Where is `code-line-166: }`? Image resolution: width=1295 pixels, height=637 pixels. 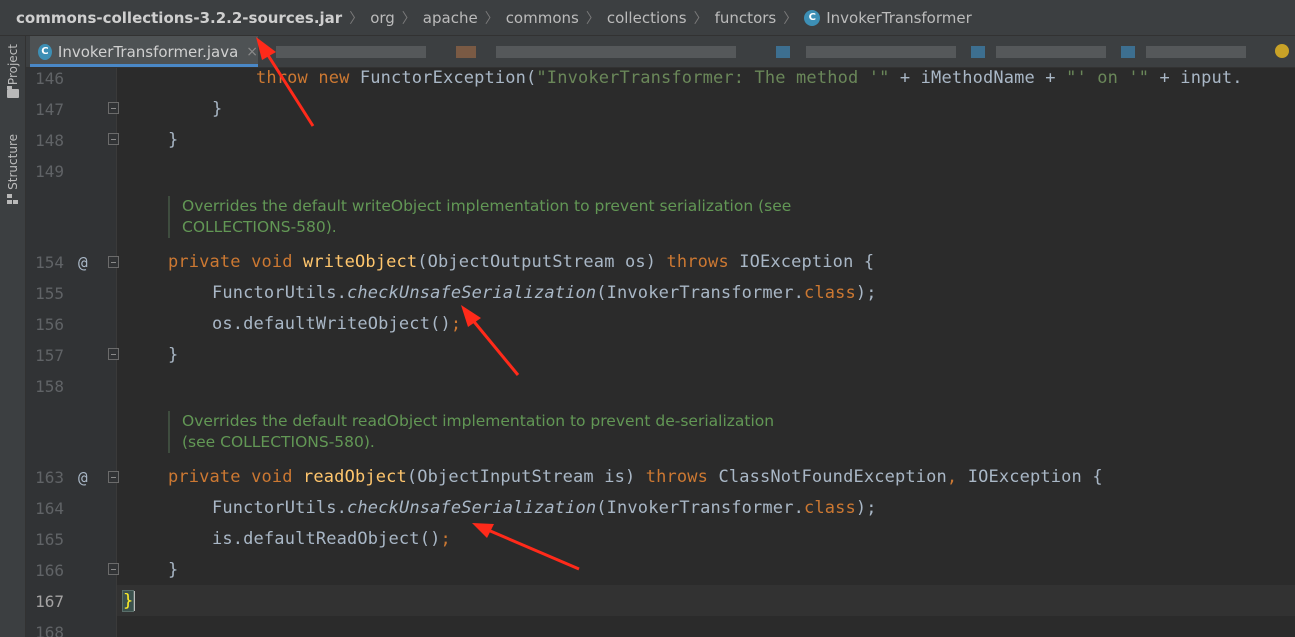 code-line-166: } is located at coordinates (173, 570).